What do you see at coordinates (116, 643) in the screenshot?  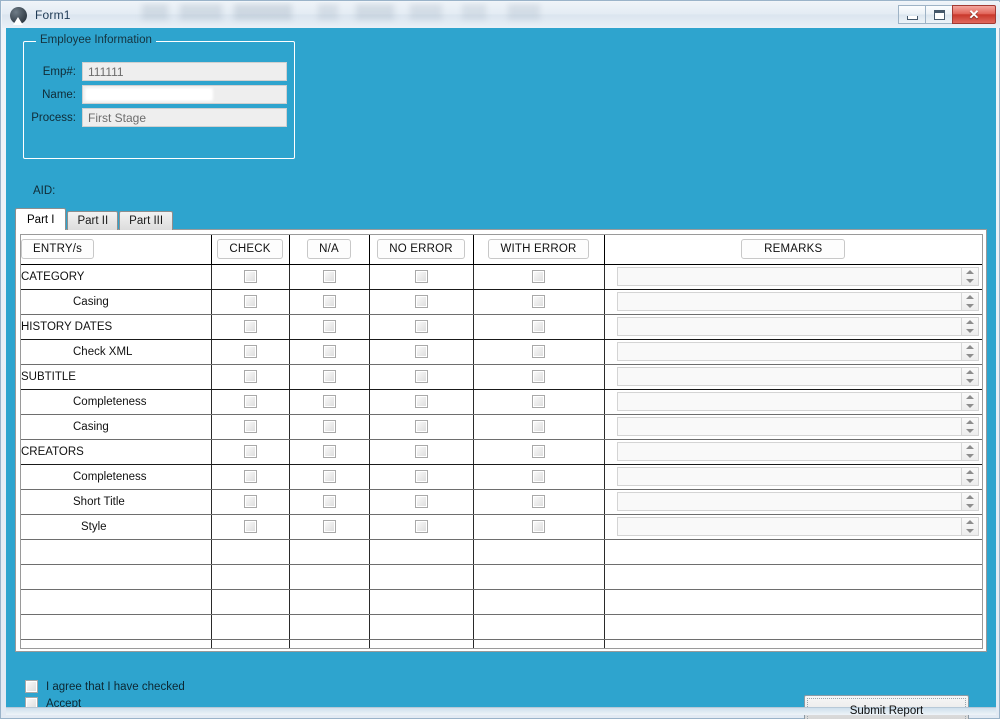 I see `cell-entry` at bounding box center [116, 643].